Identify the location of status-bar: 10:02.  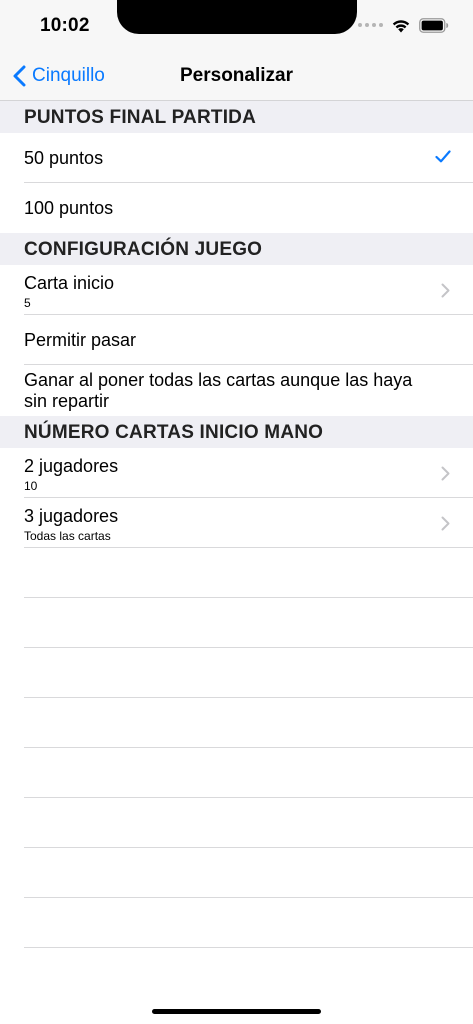
(236, 26).